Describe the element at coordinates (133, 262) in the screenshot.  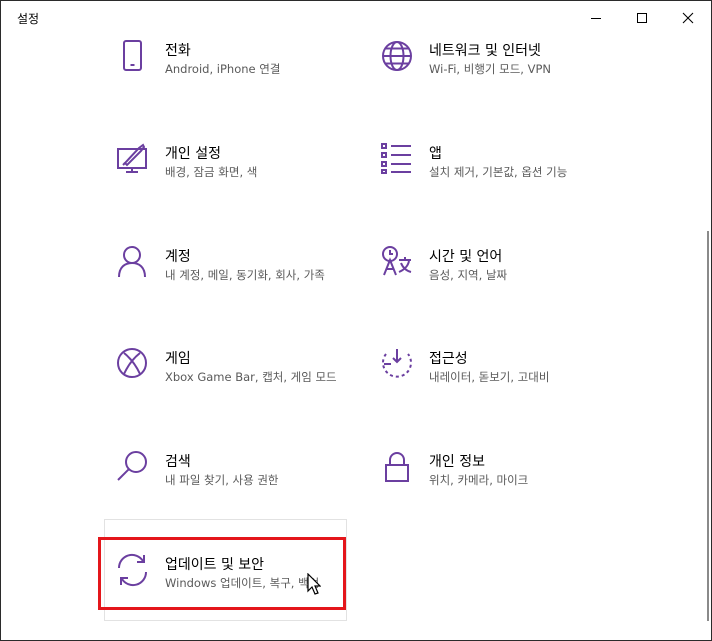
I see `person-icon` at that location.